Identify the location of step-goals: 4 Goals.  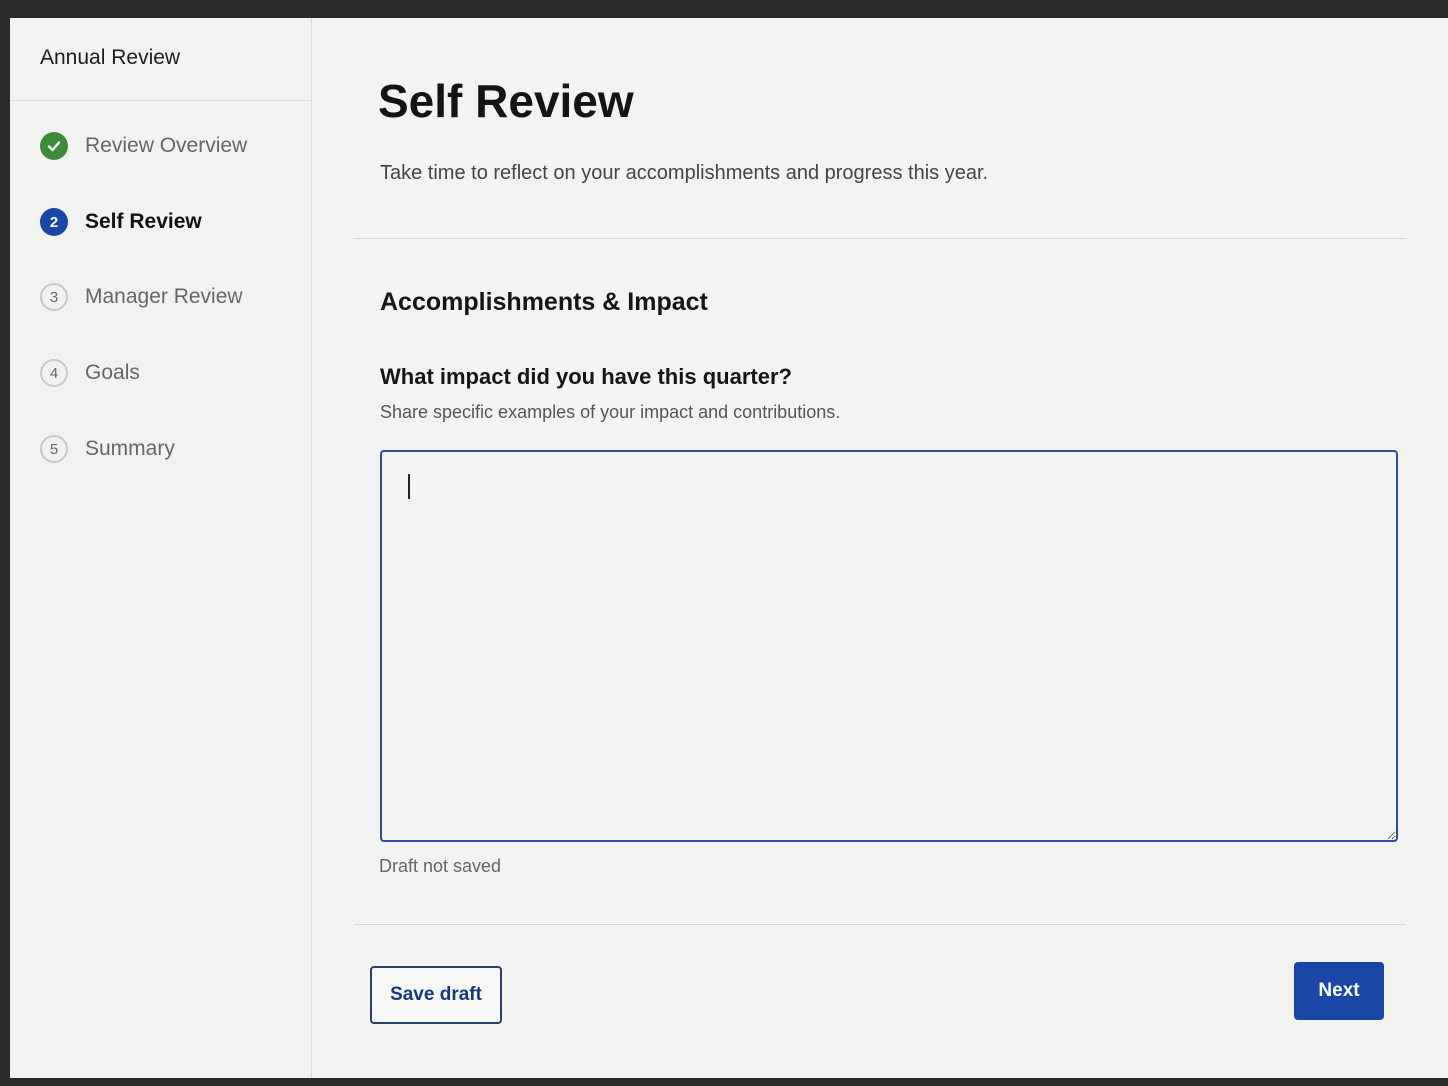
(90, 373).